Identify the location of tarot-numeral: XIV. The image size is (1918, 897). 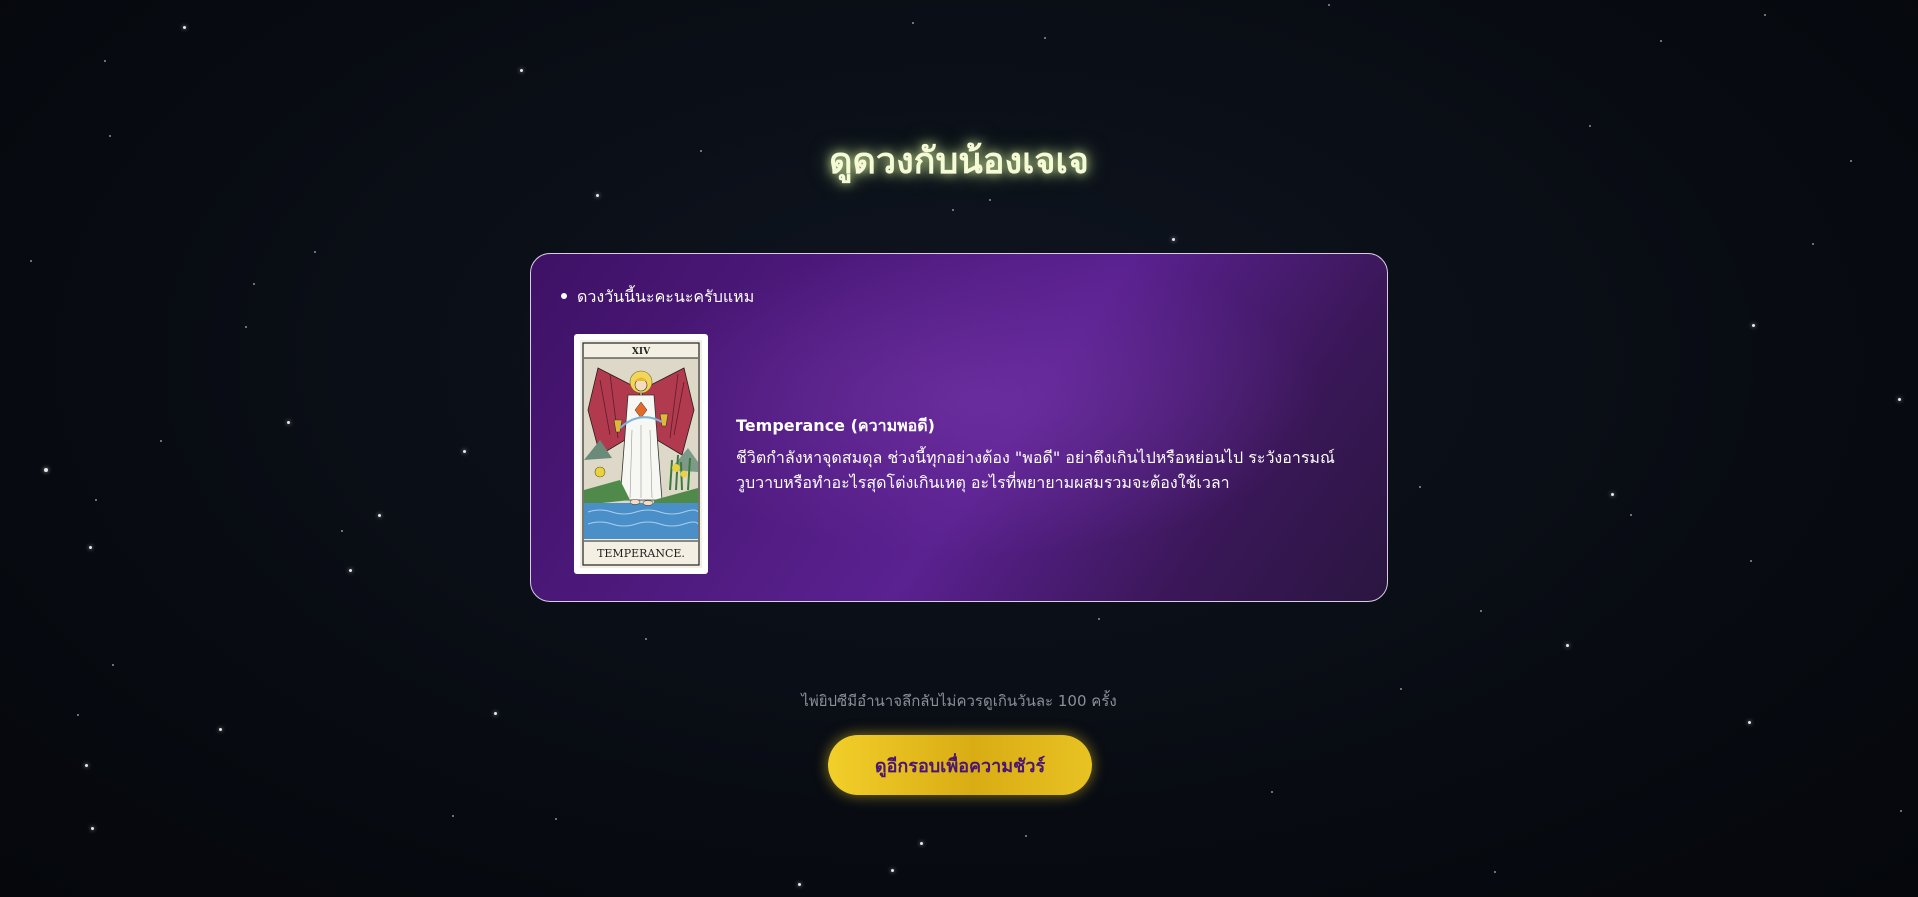
(641, 352).